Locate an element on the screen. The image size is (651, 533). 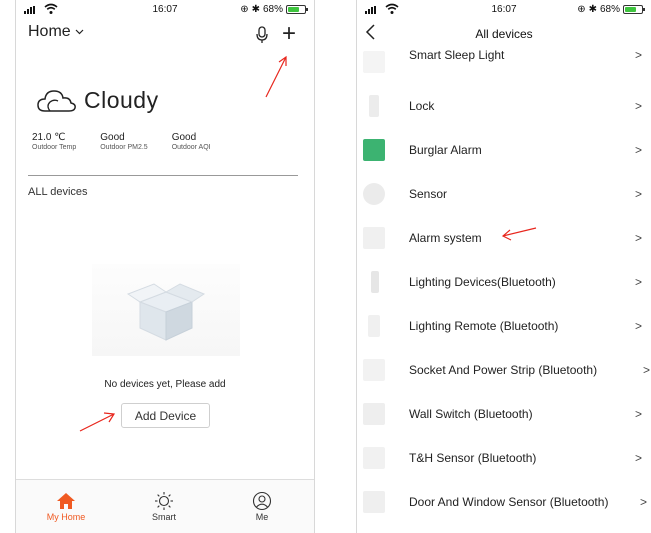
arrow-to-alarm-system is located at coordinates (519, 234).